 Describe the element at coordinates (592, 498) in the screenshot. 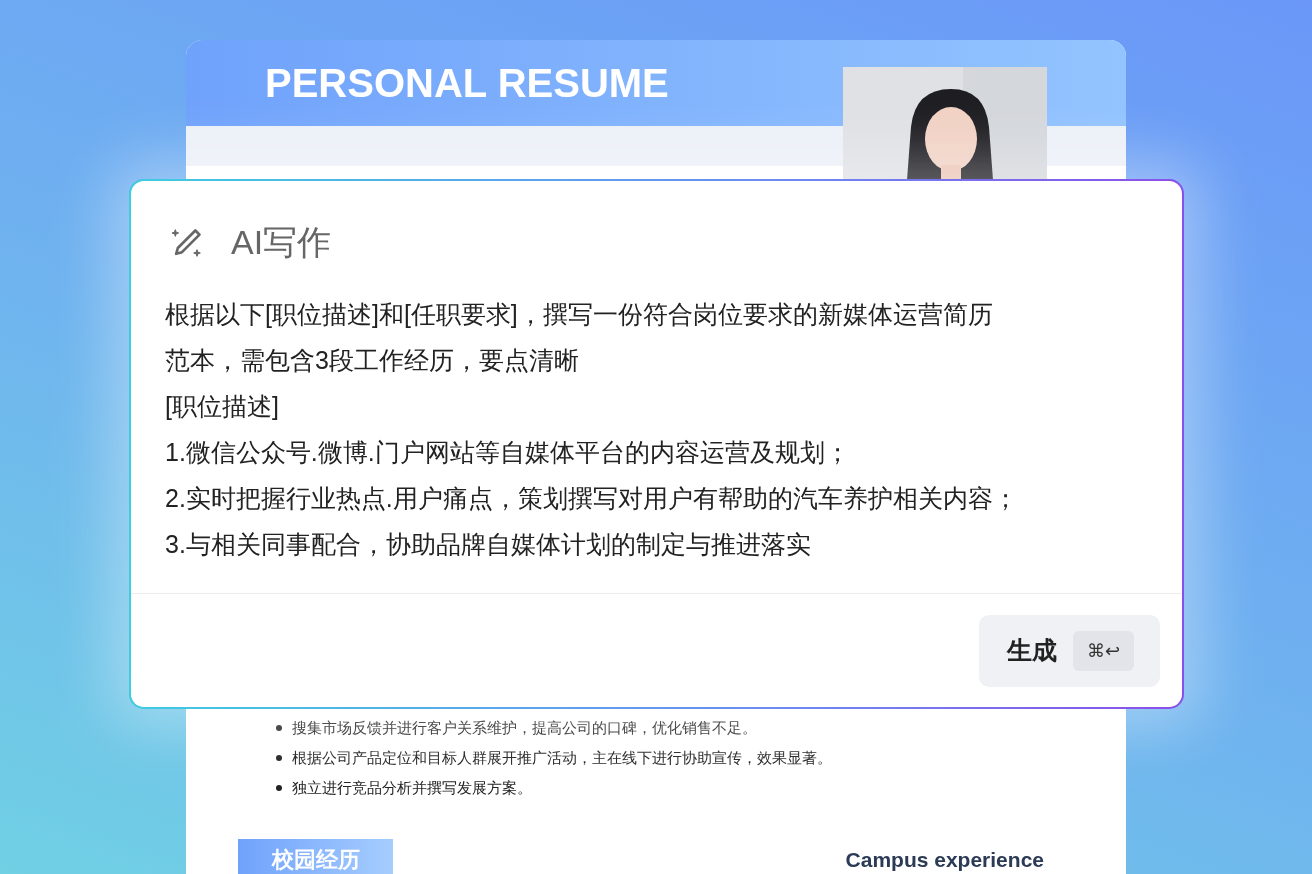

I see `prompt-line: 2.实时把握行业热点.用户痛点，策划撰写对用户有帮助的汽车养护相关内容；` at that location.